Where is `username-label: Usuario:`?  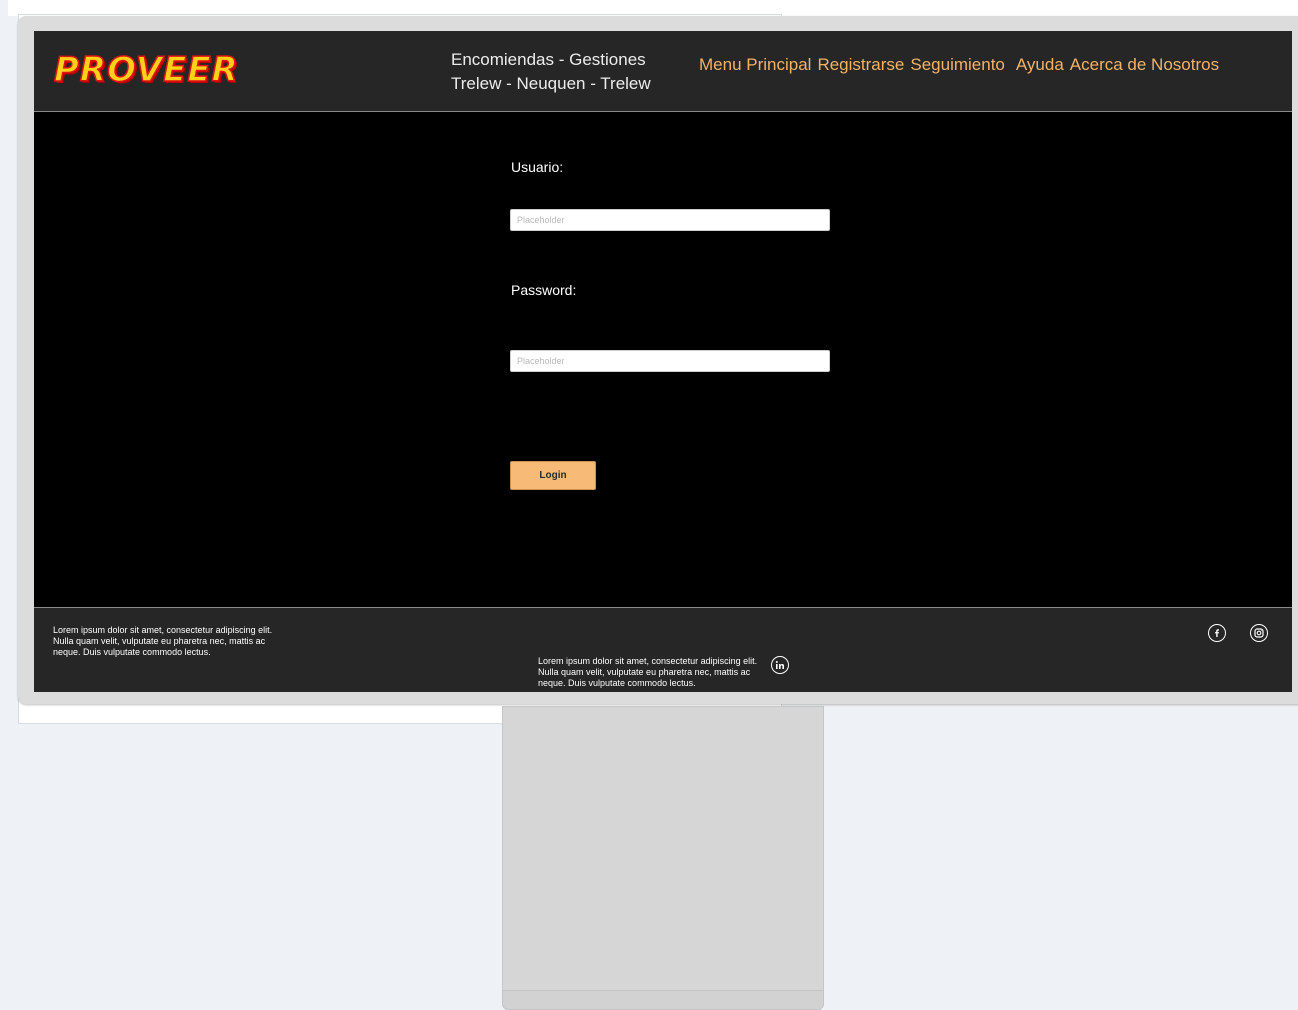
username-label: Usuario: is located at coordinates (537, 167).